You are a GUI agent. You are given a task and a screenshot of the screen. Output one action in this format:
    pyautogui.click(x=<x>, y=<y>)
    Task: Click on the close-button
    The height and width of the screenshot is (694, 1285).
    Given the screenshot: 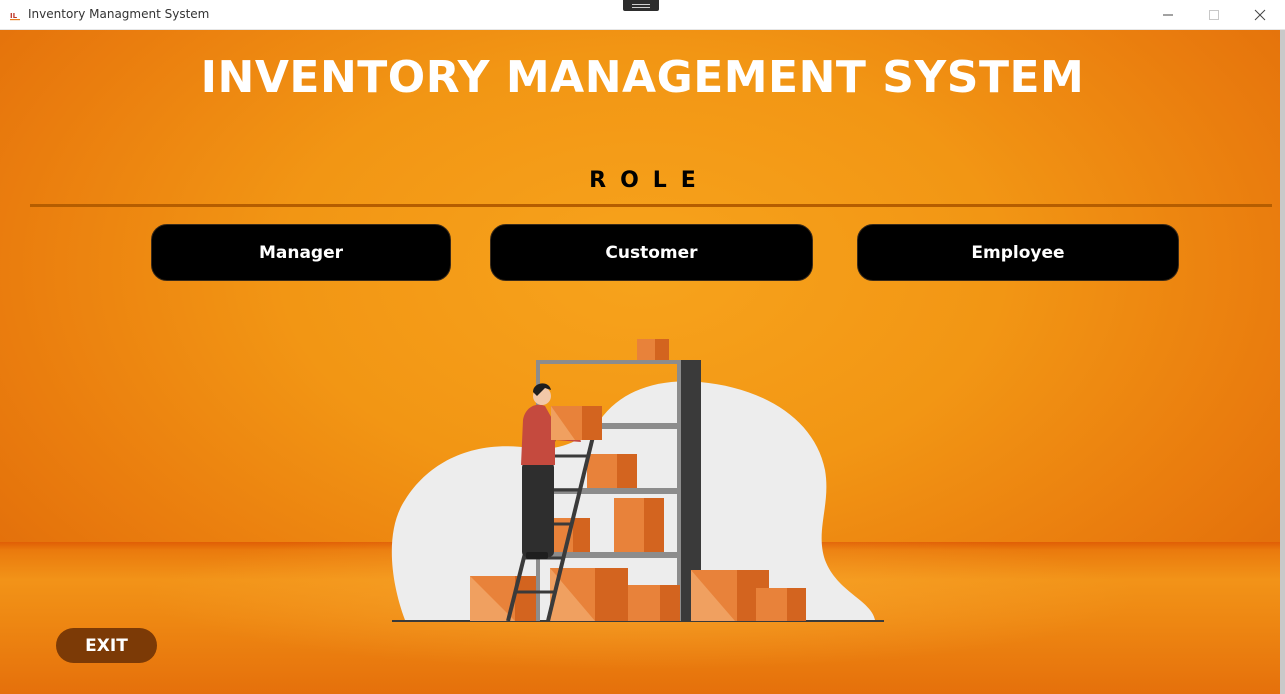 What is the action you would take?
    pyautogui.click(x=1260, y=14)
    